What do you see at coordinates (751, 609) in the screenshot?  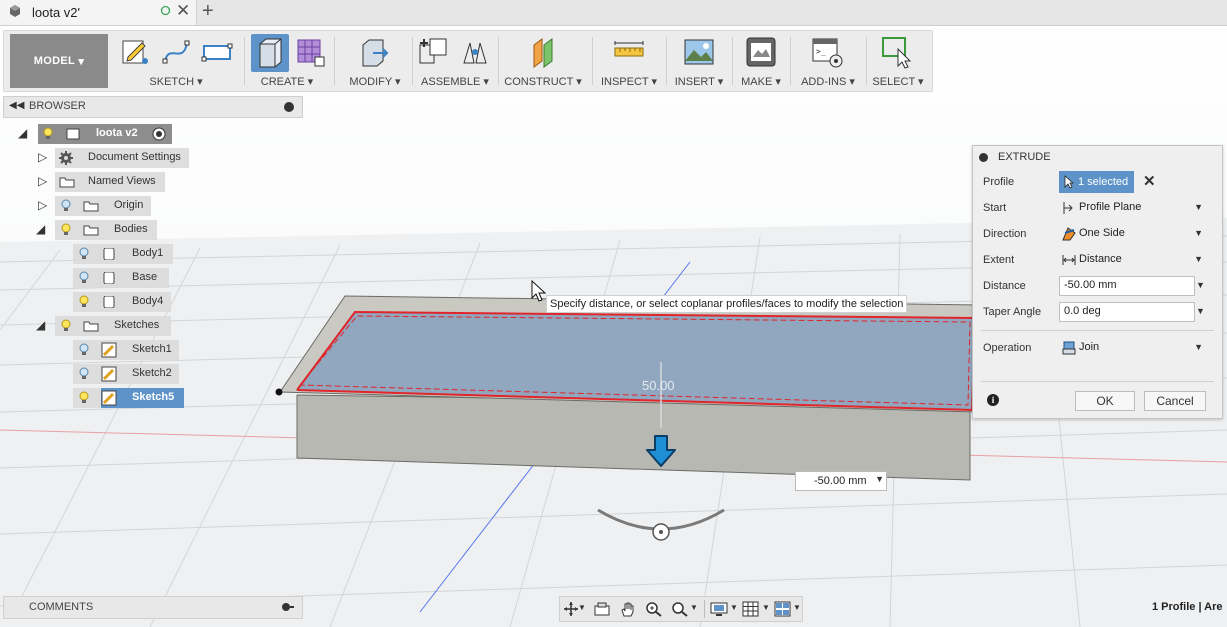 I see `grid-snaps-icon` at bounding box center [751, 609].